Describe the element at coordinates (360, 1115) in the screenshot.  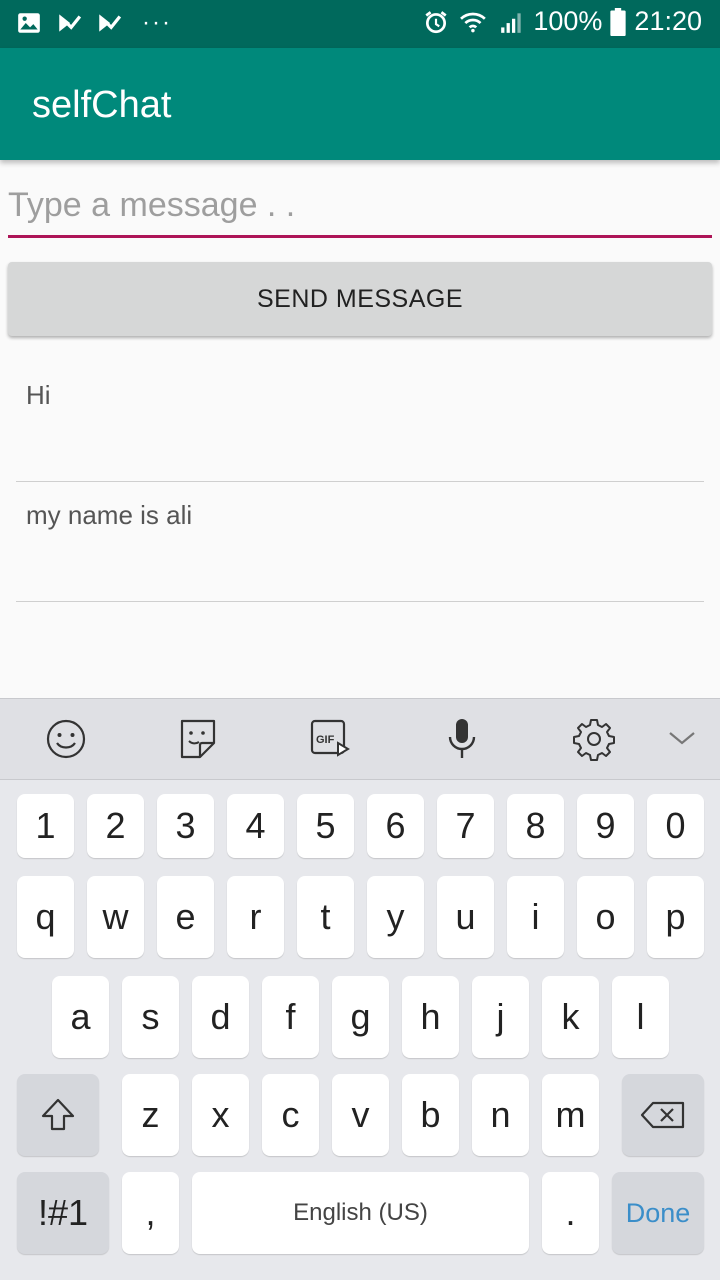
I see `key-v: v` at that location.